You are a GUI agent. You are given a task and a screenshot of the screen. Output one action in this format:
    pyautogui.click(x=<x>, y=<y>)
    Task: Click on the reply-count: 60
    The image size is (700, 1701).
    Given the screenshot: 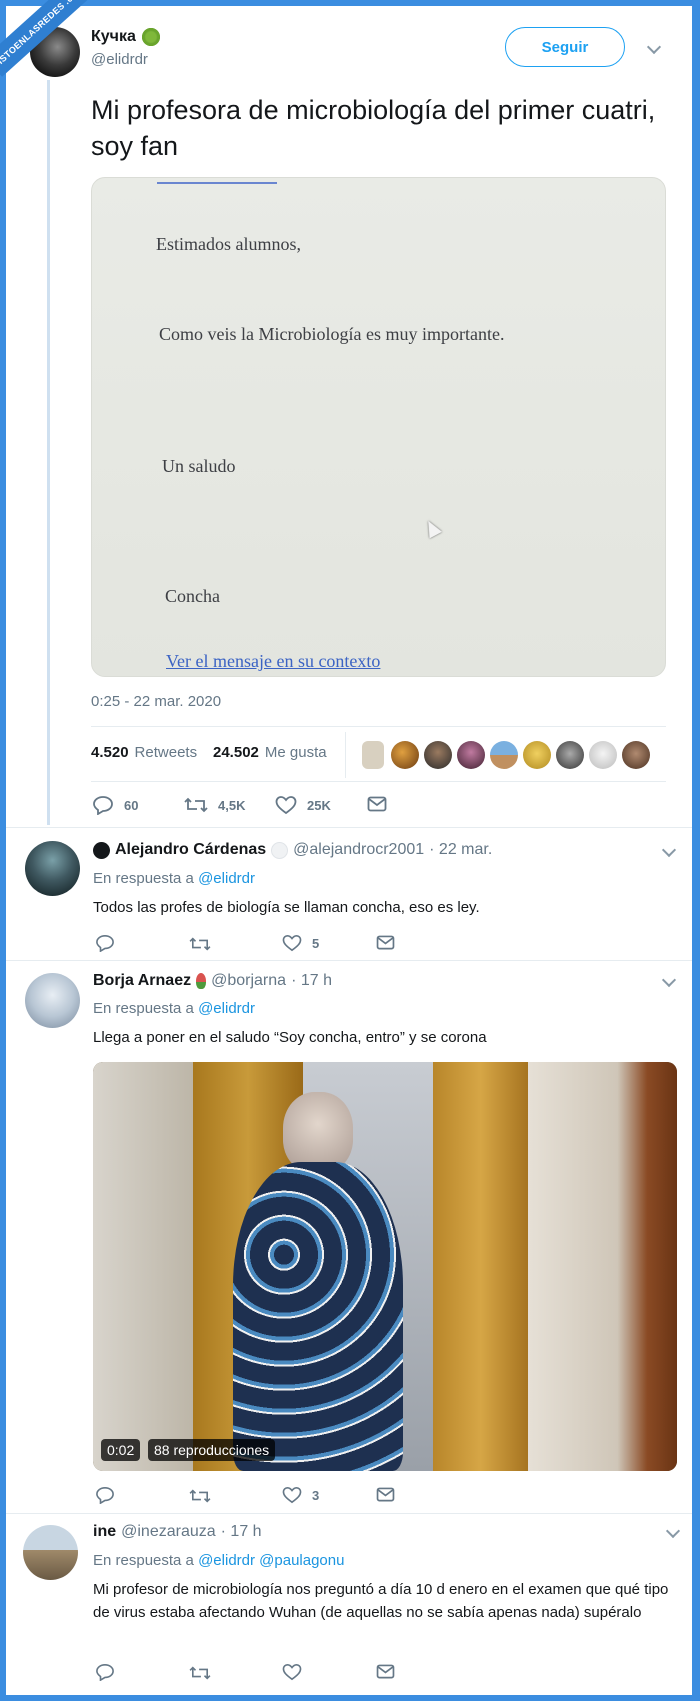 What is the action you would take?
    pyautogui.click(x=131, y=805)
    